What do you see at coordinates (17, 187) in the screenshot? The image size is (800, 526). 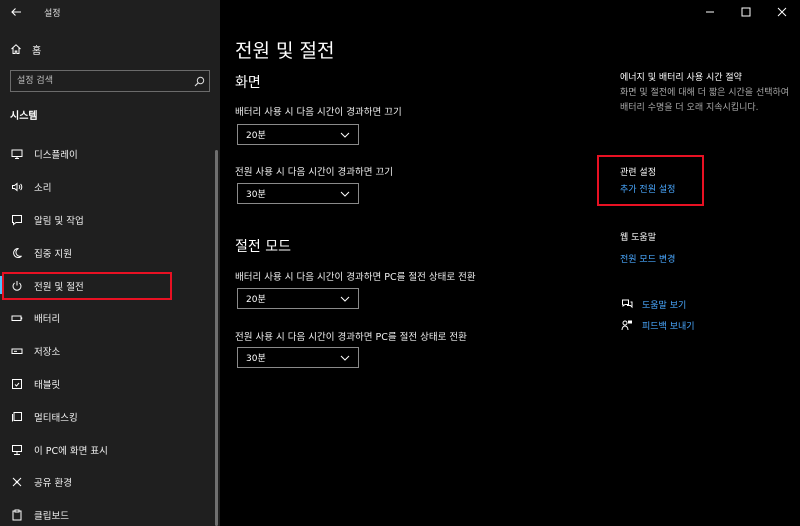 I see `speaker-icon` at bounding box center [17, 187].